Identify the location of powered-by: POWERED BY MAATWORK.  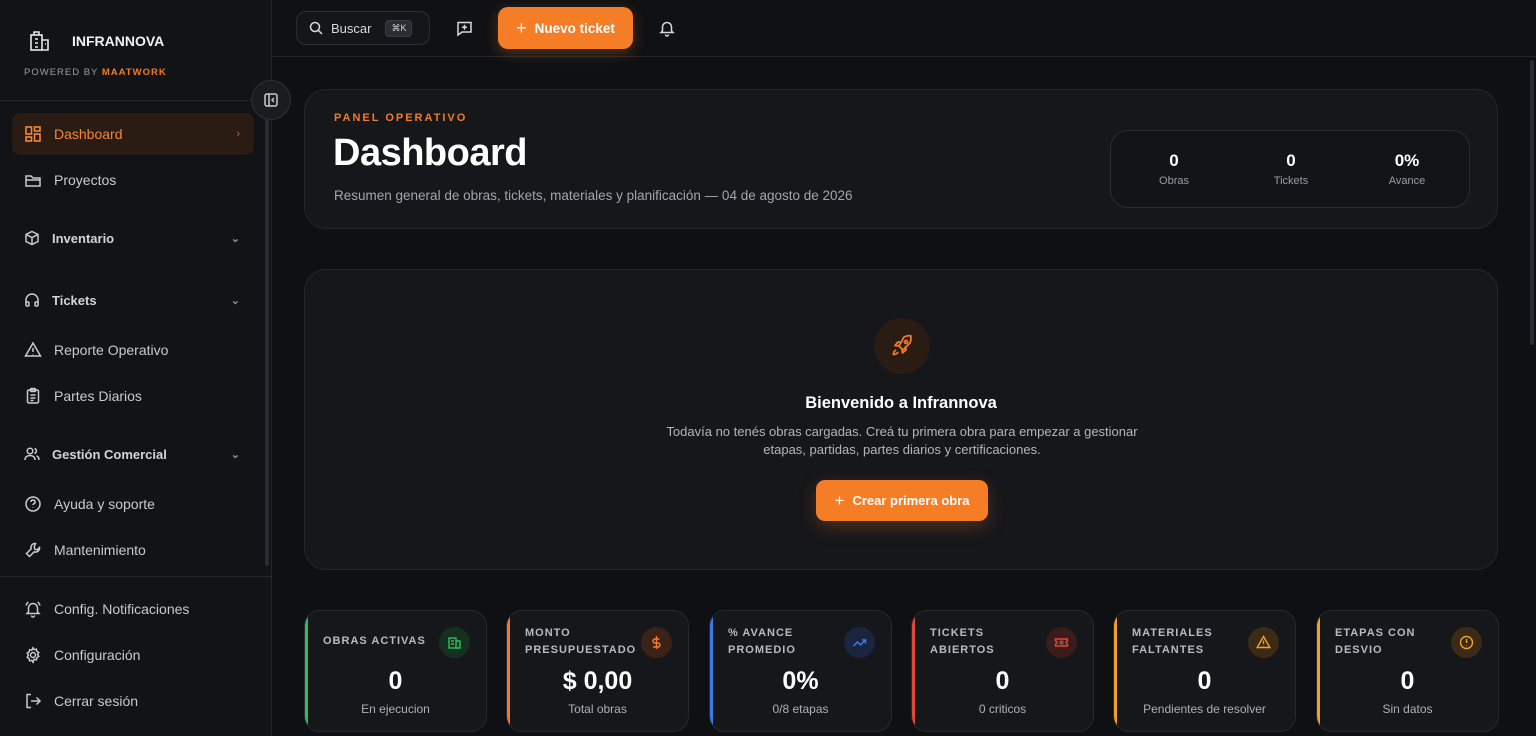
(95, 72).